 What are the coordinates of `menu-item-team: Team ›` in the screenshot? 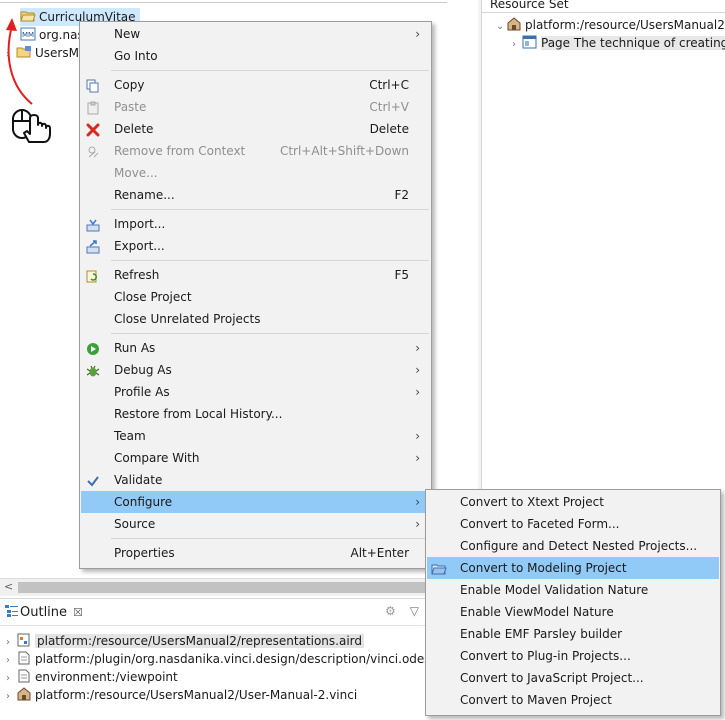 It's located at (255, 436).